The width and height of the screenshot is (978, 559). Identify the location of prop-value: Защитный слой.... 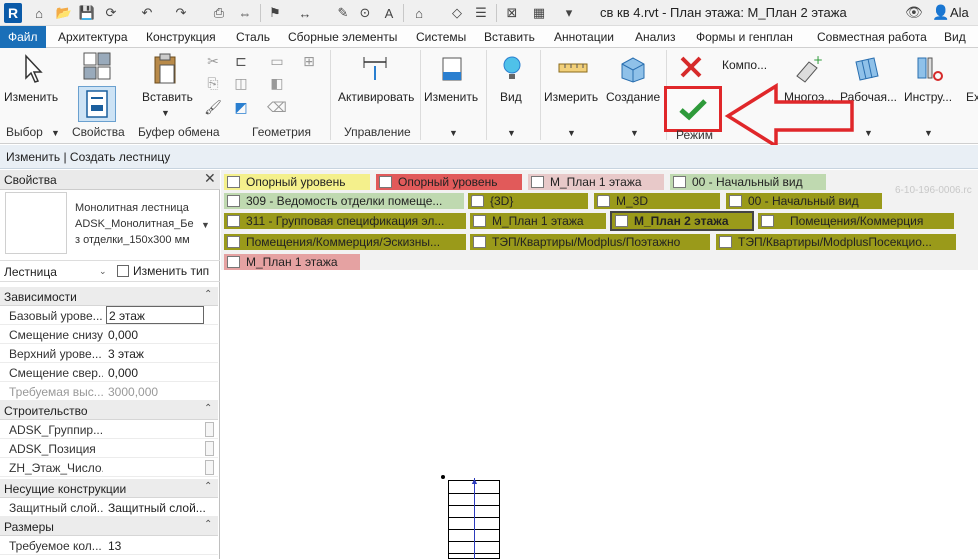
(157, 508).